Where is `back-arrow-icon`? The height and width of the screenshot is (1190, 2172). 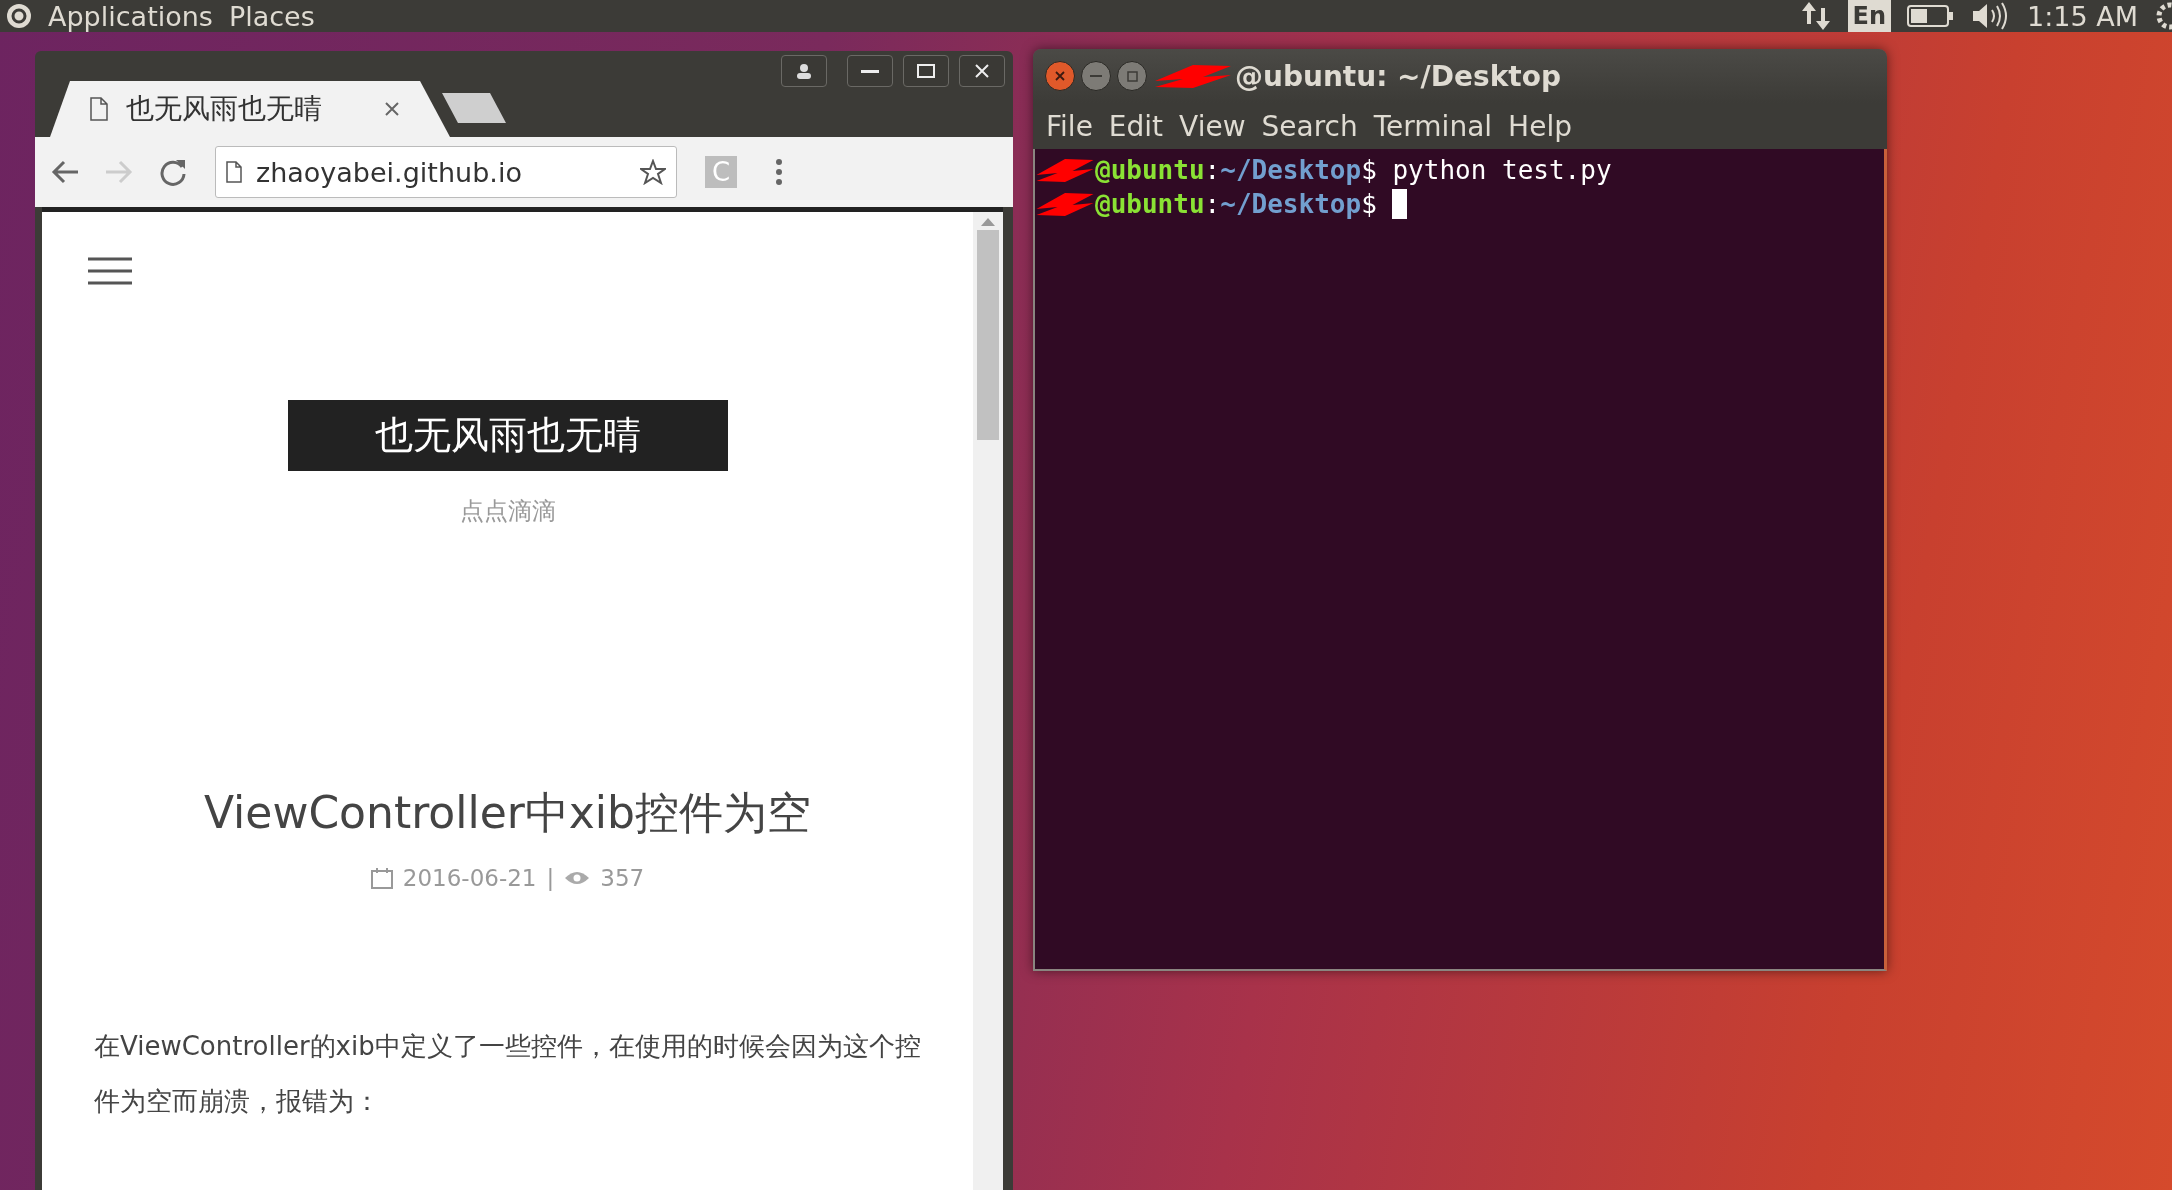
back-arrow-icon is located at coordinates (65, 172).